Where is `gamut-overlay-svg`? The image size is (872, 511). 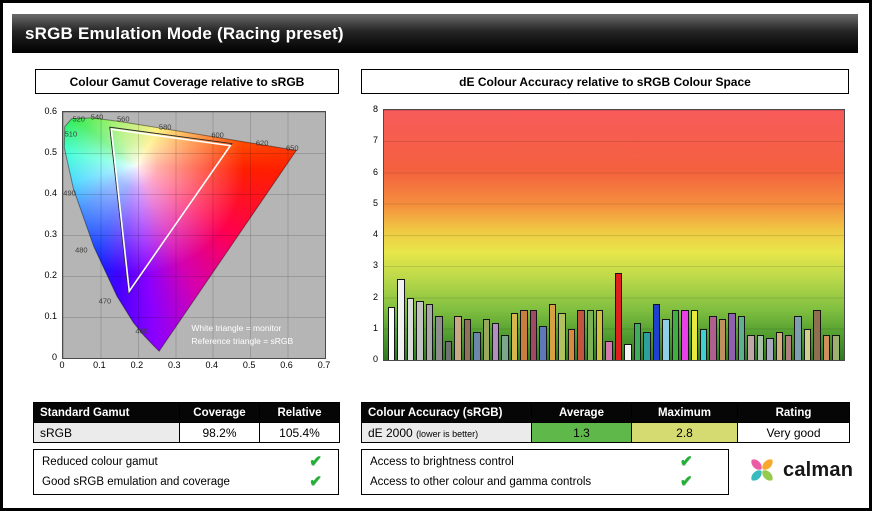 gamut-overlay-svg is located at coordinates (194, 235).